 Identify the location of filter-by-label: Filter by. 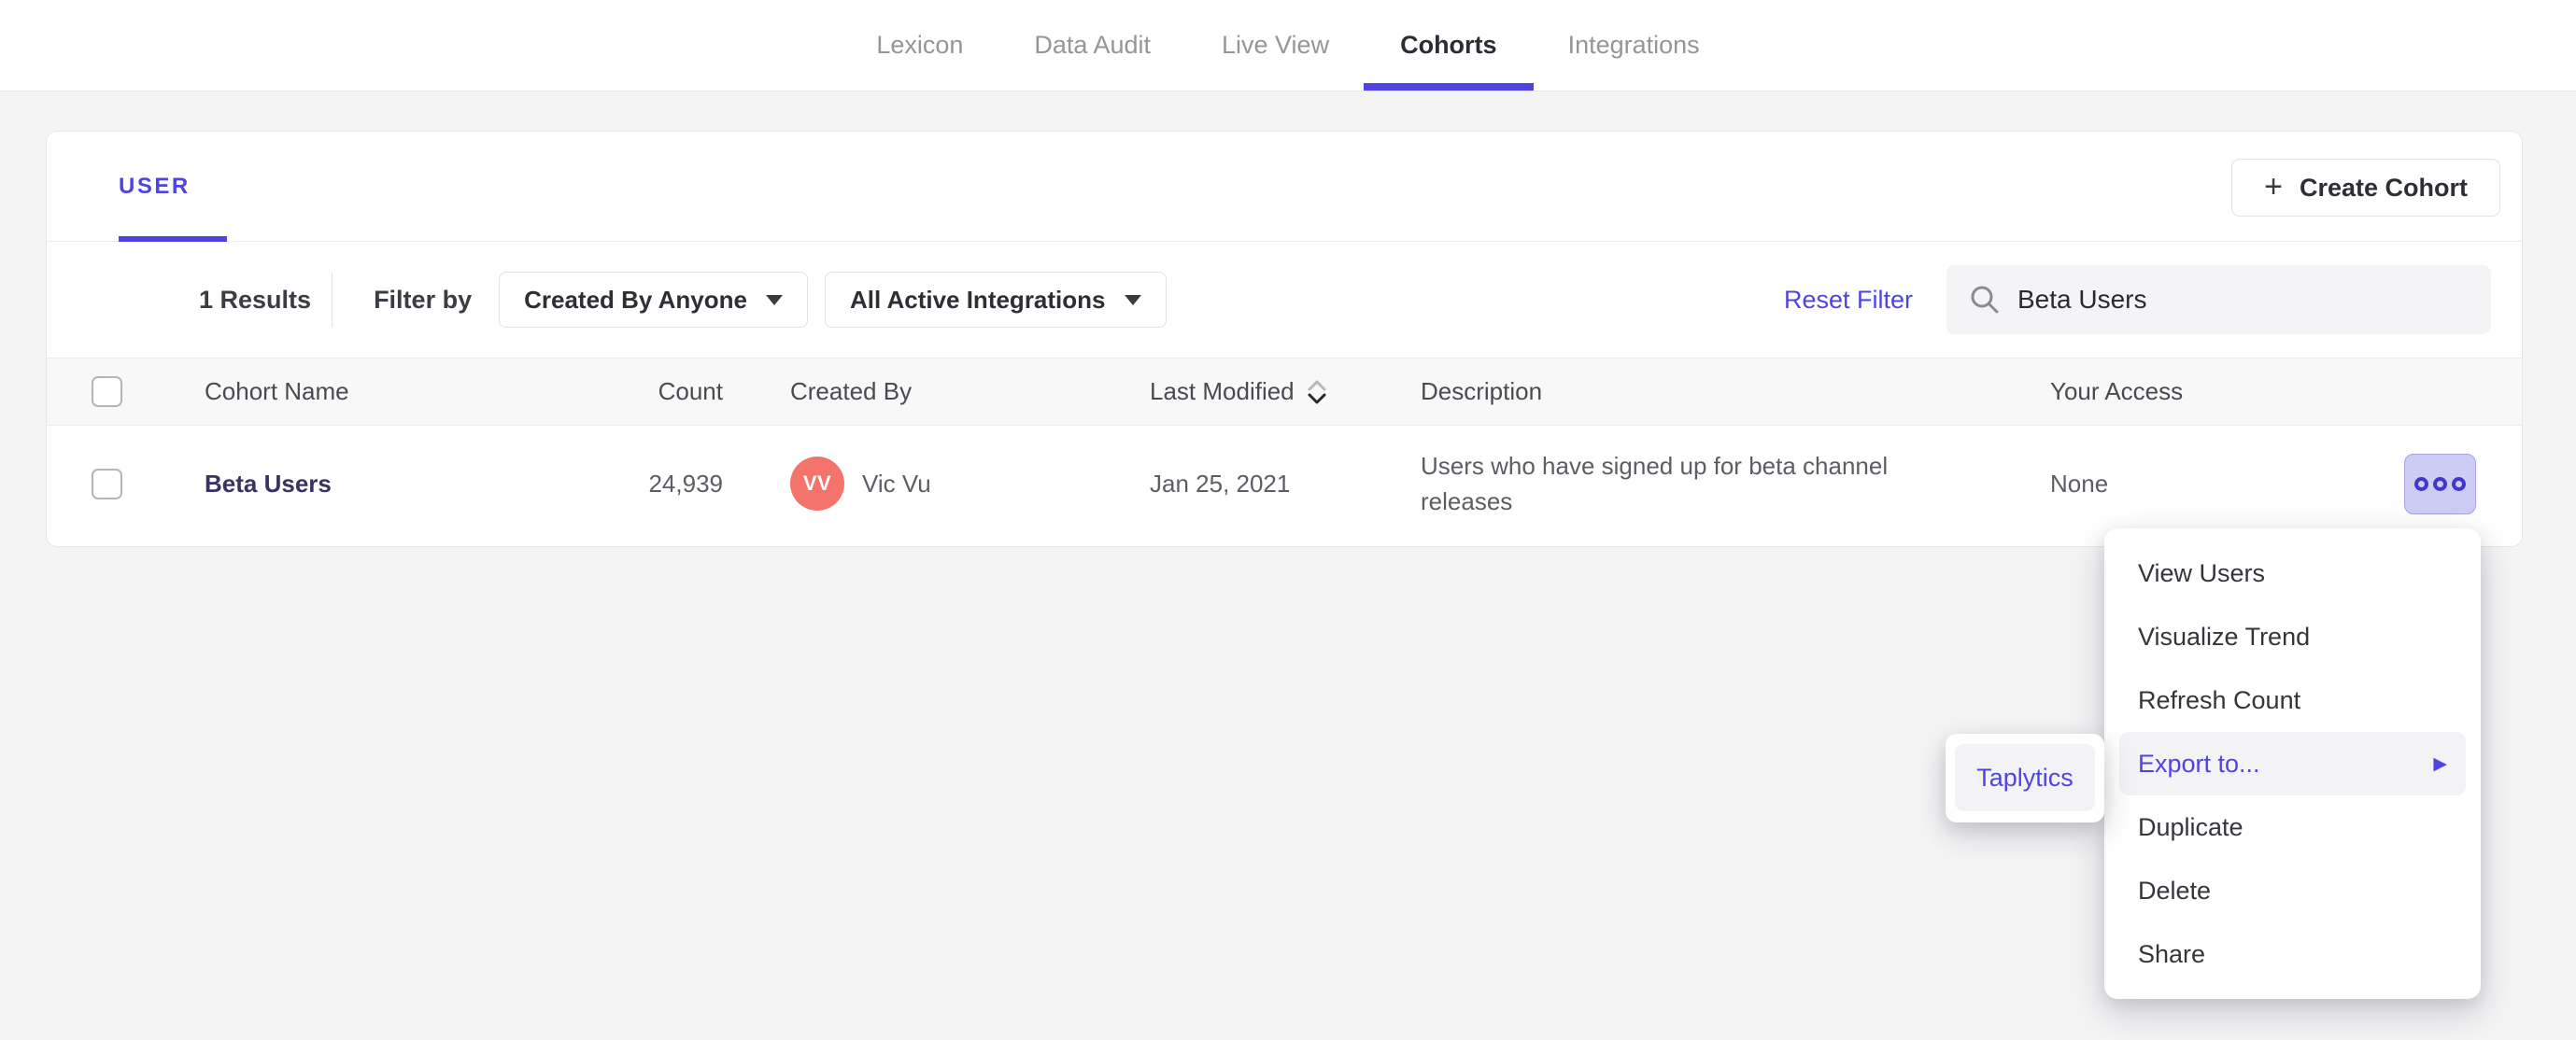
(423, 299).